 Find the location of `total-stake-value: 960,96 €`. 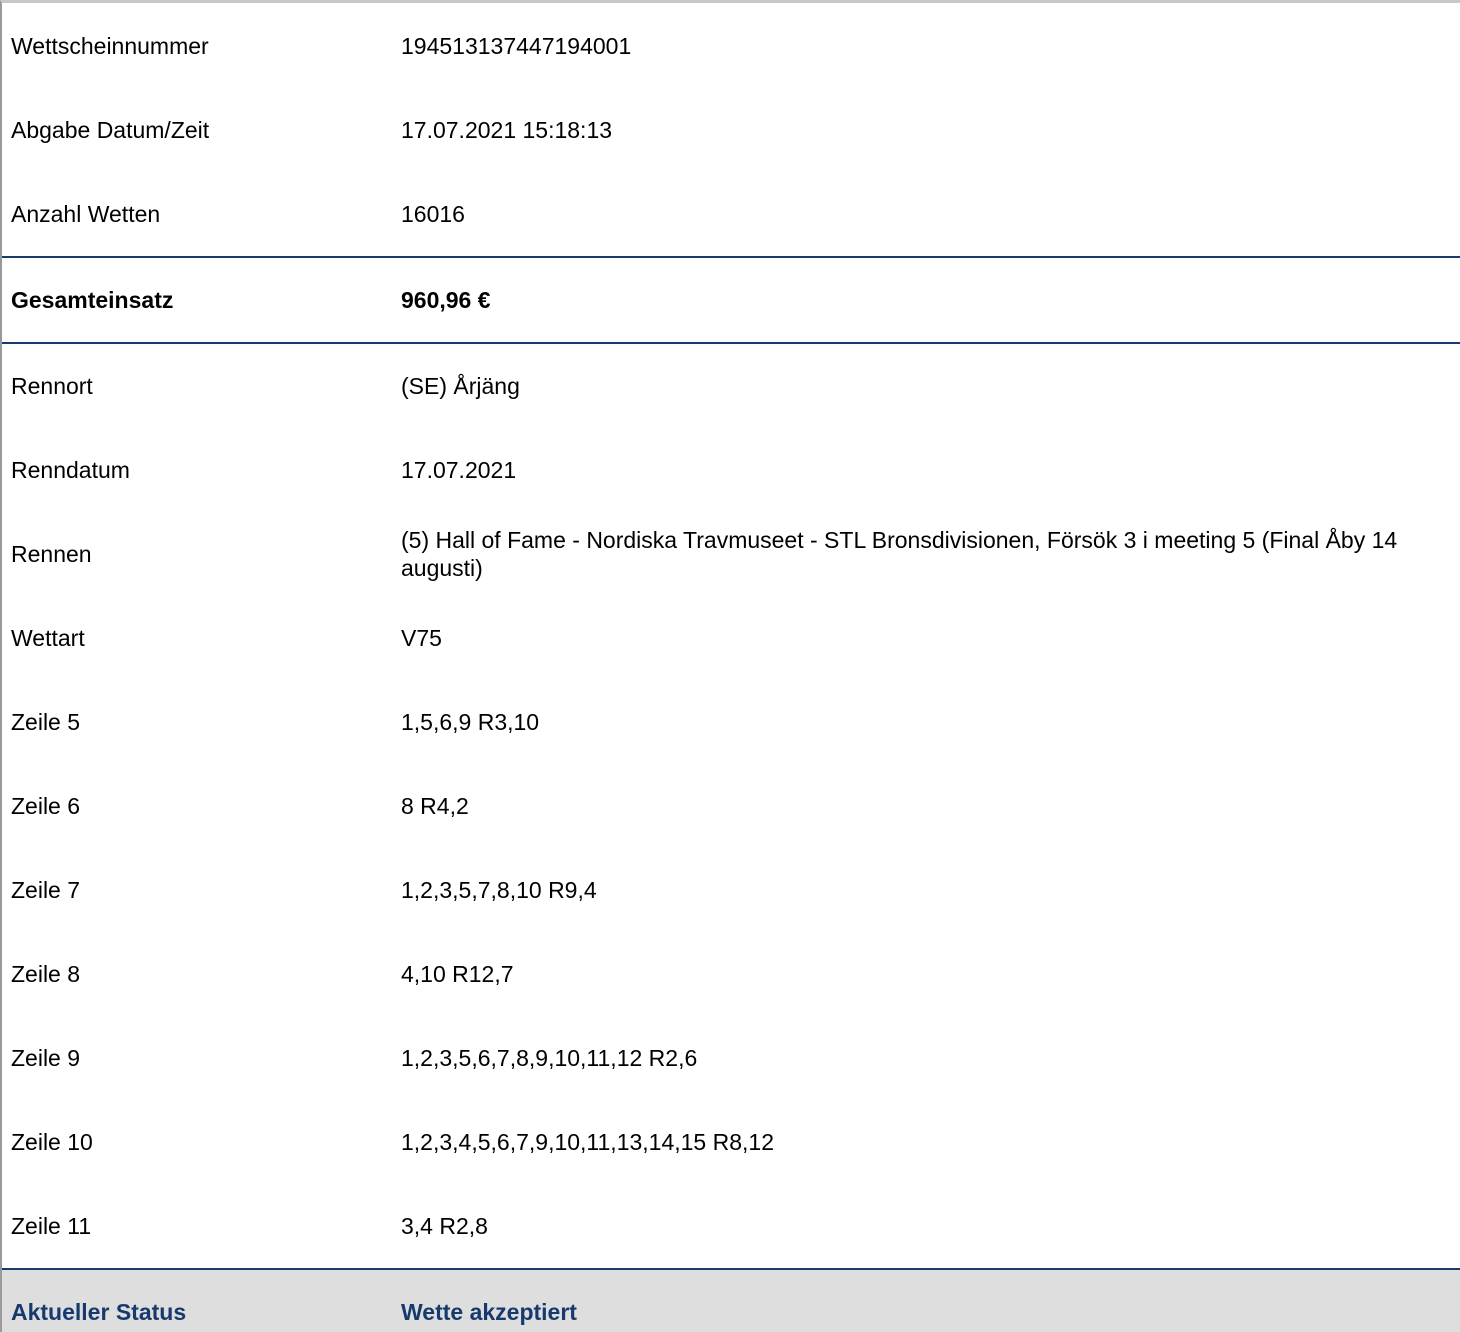

total-stake-value: 960,96 € is located at coordinates (446, 300).